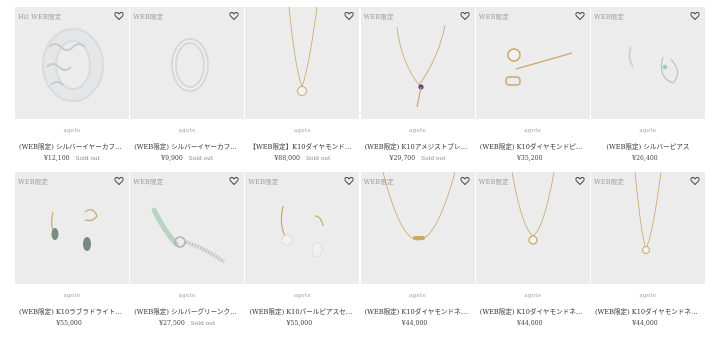  I want to click on product-card: WEB限定 agete (WEB限定) K10ダイヤモンドピア… ¥35,200, so click(532, 87).